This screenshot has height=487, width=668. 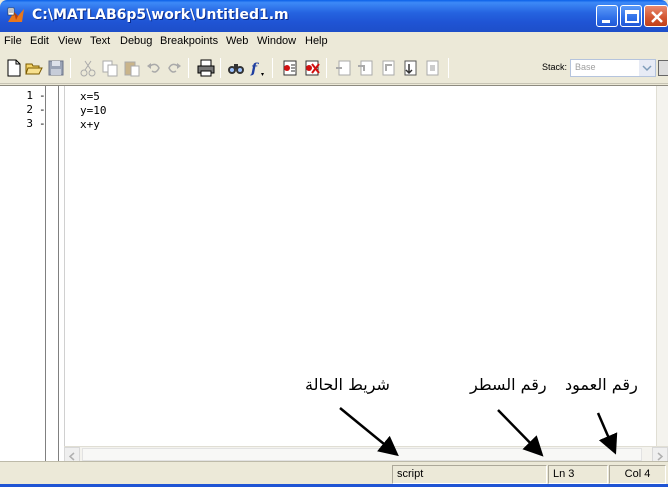 I want to click on close-icon, so click(x=657, y=17).